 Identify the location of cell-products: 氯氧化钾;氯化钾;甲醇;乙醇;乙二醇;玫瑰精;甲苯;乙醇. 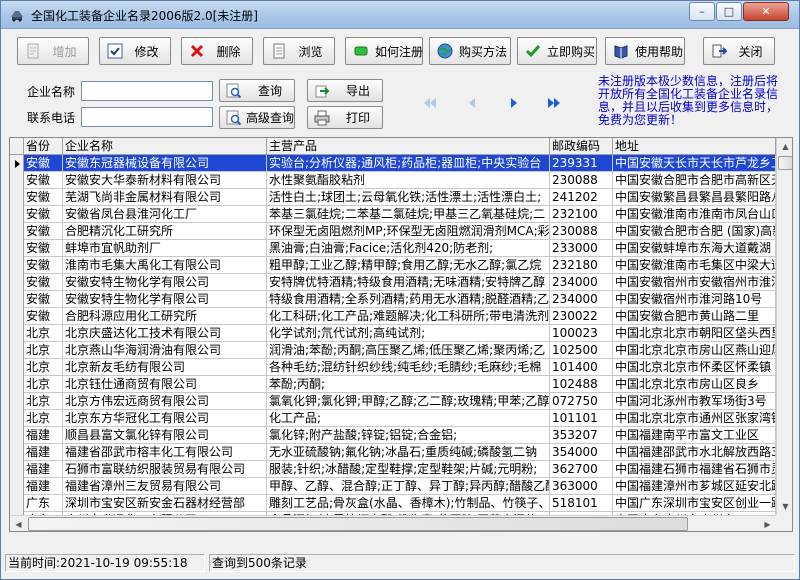
(408, 401).